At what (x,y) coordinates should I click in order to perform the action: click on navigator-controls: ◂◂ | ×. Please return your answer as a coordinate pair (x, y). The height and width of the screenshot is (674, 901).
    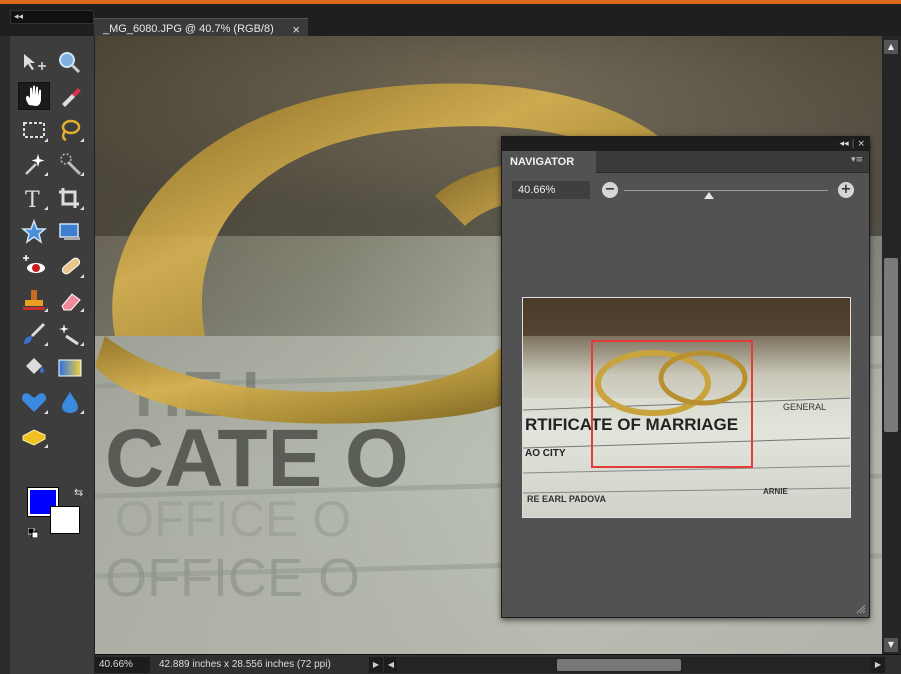
    Looking at the image, I should click on (852, 144).